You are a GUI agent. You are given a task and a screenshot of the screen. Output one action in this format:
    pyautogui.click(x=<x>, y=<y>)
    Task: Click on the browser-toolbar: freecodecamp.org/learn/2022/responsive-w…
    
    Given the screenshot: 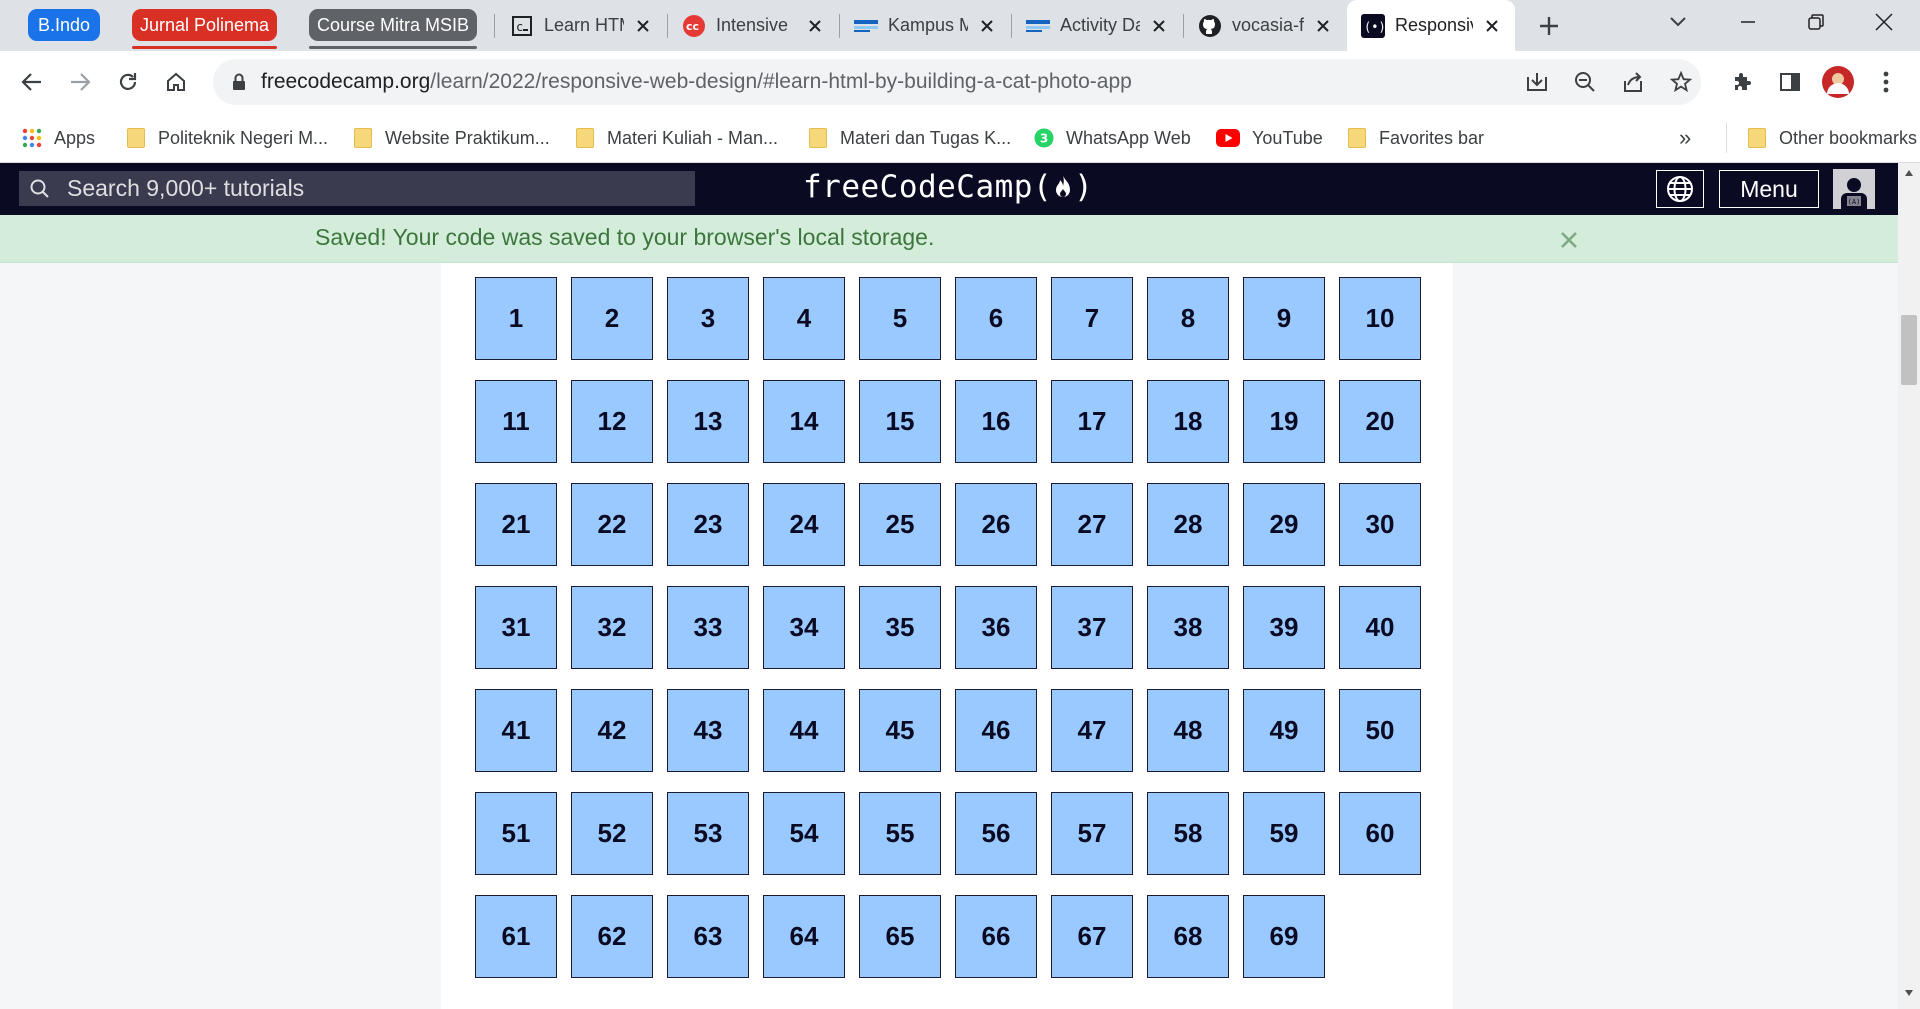 What is the action you would take?
    pyautogui.click(x=960, y=82)
    